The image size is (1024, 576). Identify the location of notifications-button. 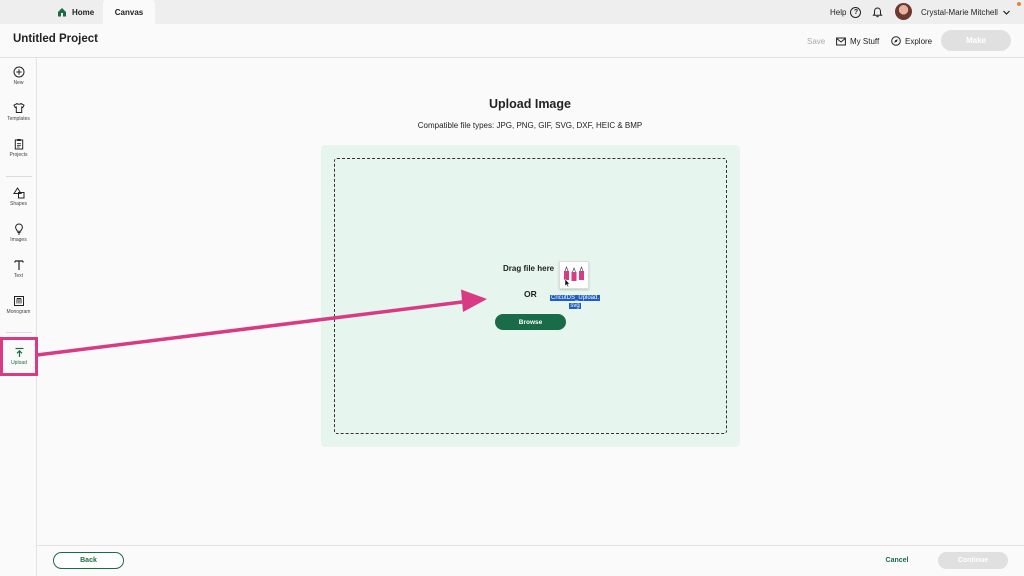
(877, 12).